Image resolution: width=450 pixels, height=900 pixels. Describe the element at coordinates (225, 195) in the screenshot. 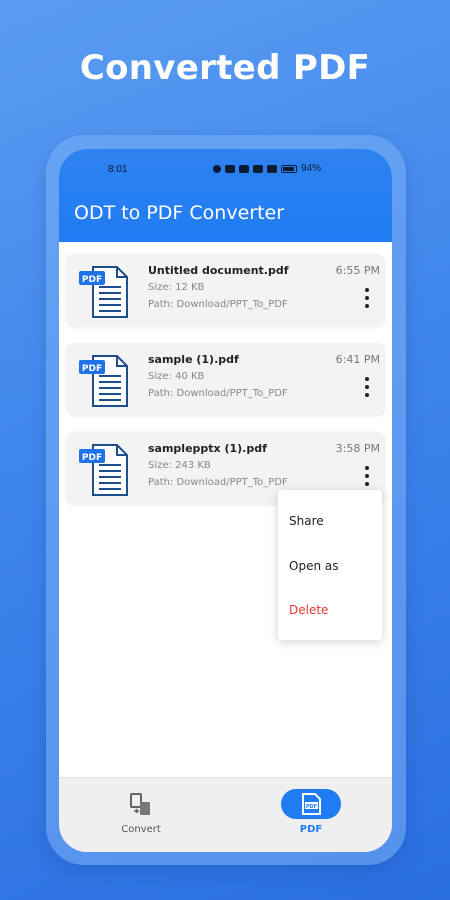

I see `app-bar: 8:01 94% ODT to PDF Converter` at that location.